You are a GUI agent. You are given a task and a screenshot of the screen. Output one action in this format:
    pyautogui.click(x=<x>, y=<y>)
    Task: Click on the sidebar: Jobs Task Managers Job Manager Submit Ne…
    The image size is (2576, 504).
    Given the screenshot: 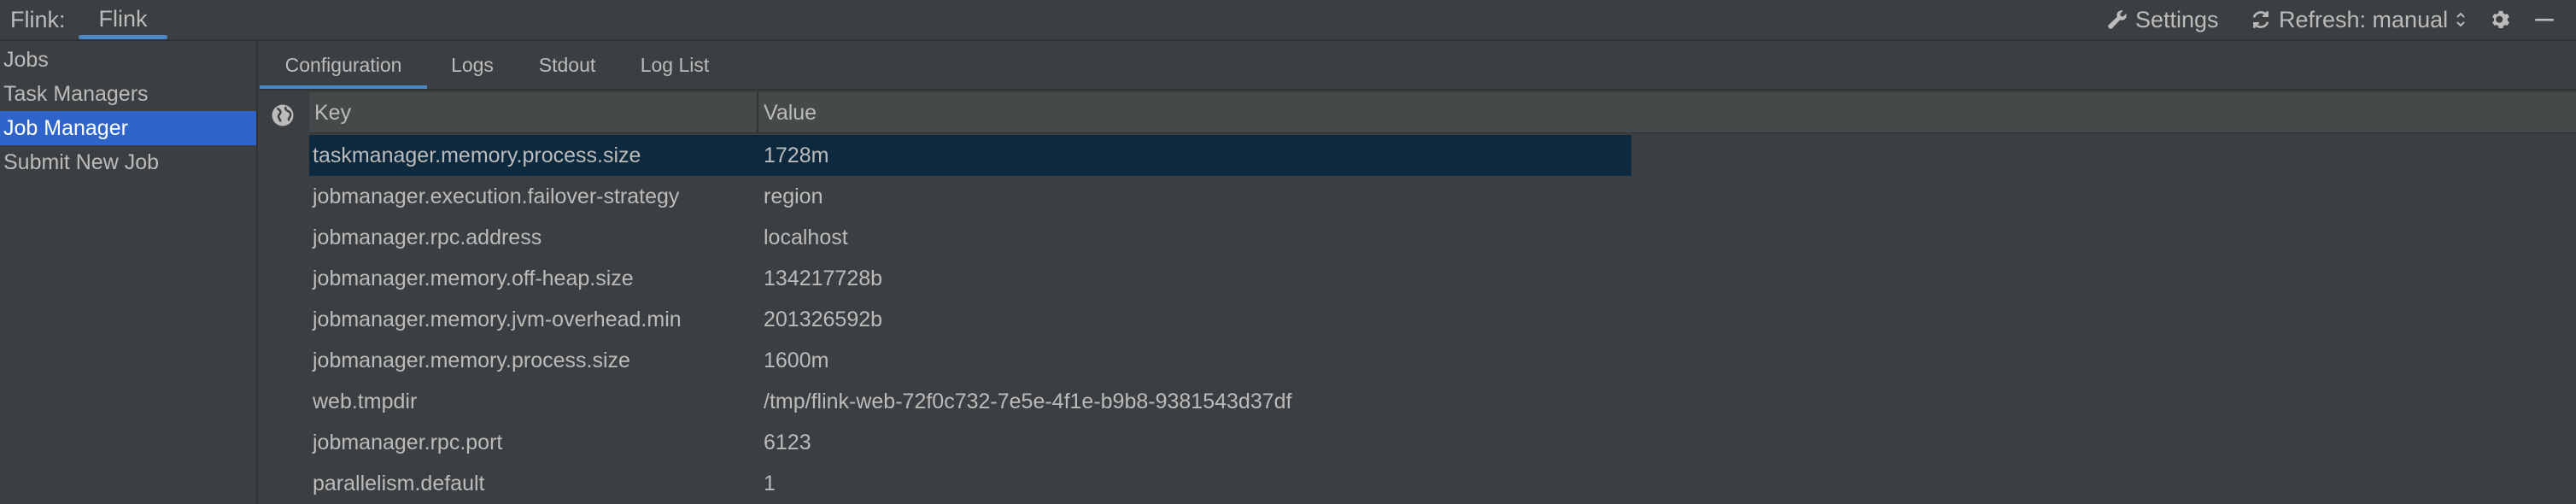 What is the action you would take?
    pyautogui.click(x=129, y=272)
    